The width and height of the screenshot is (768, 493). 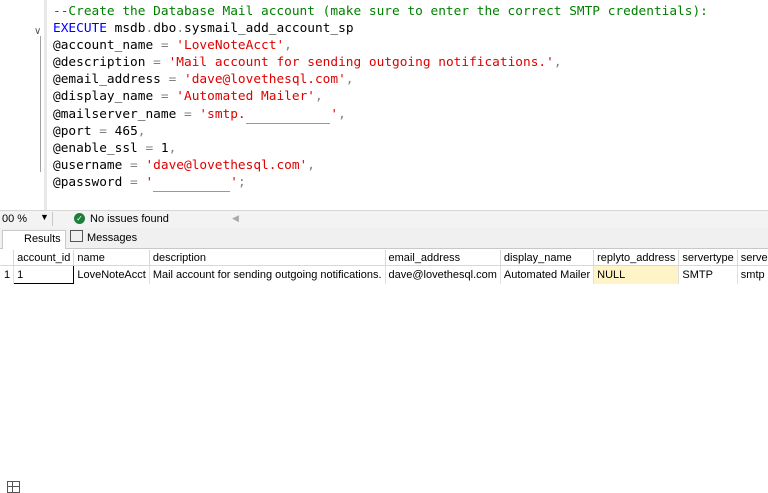 What do you see at coordinates (547, 258) in the screenshot?
I see `col-header-display-name: display_name` at bounding box center [547, 258].